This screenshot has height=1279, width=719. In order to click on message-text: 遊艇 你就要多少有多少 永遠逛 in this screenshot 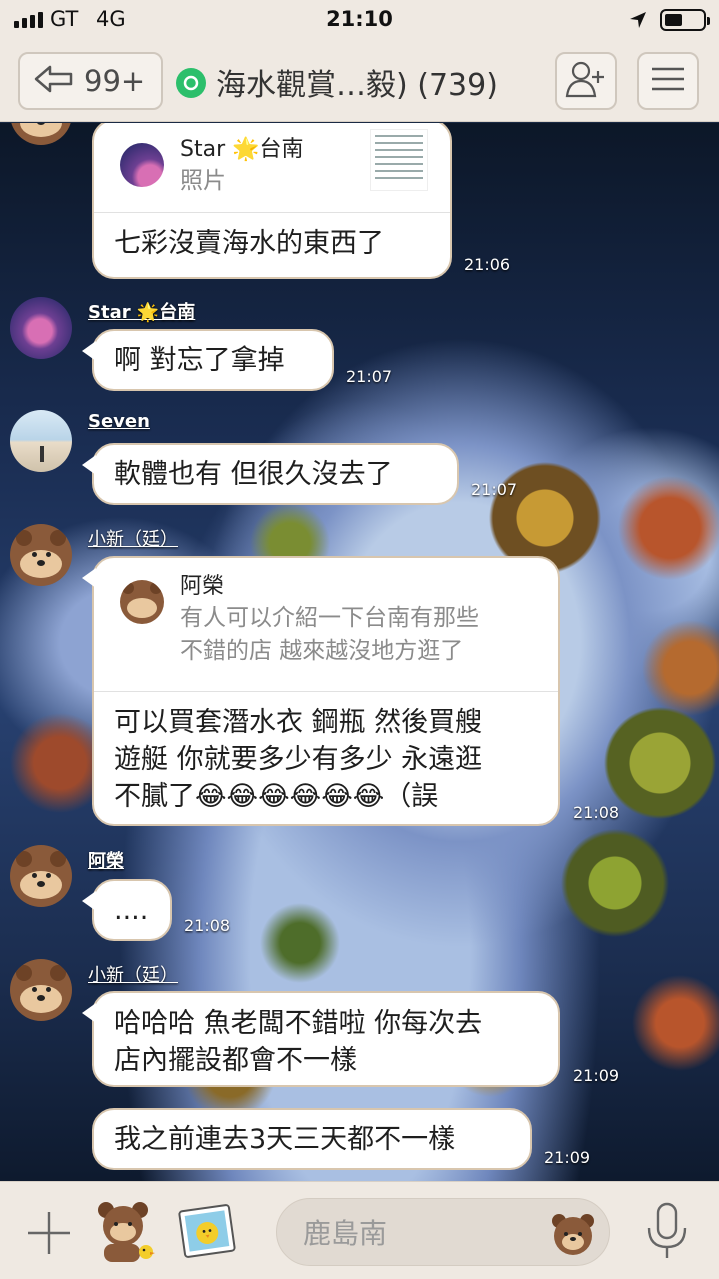, I will do `click(298, 759)`.